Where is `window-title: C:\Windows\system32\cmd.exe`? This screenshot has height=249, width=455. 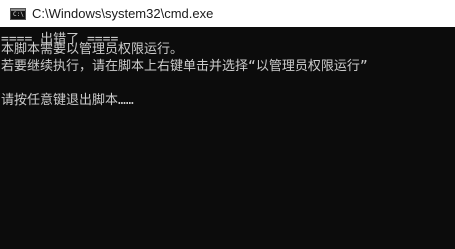
window-title: C:\Windows\system32\cmd.exe is located at coordinates (123, 13).